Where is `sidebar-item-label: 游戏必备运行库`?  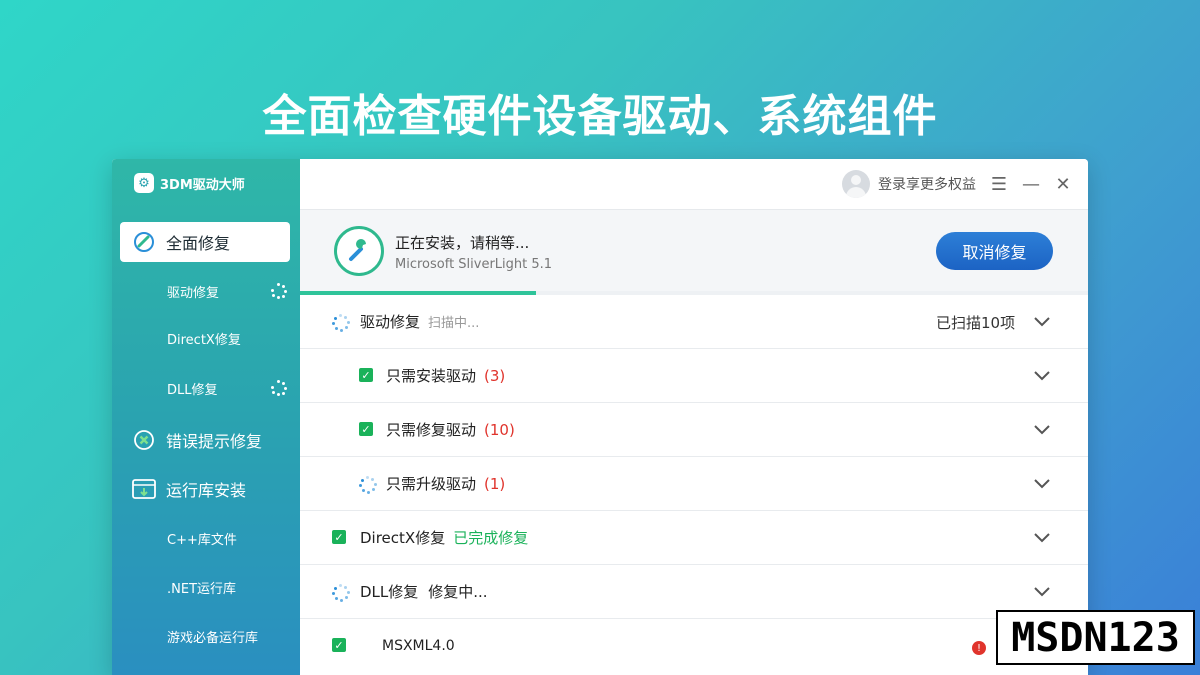 sidebar-item-label: 游戏必备运行库 is located at coordinates (213, 638).